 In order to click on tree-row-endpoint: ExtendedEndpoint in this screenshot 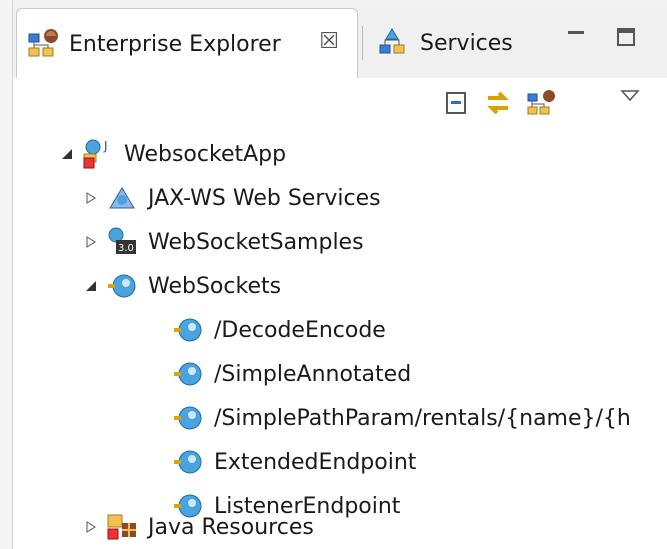, I will do `click(294, 462)`.